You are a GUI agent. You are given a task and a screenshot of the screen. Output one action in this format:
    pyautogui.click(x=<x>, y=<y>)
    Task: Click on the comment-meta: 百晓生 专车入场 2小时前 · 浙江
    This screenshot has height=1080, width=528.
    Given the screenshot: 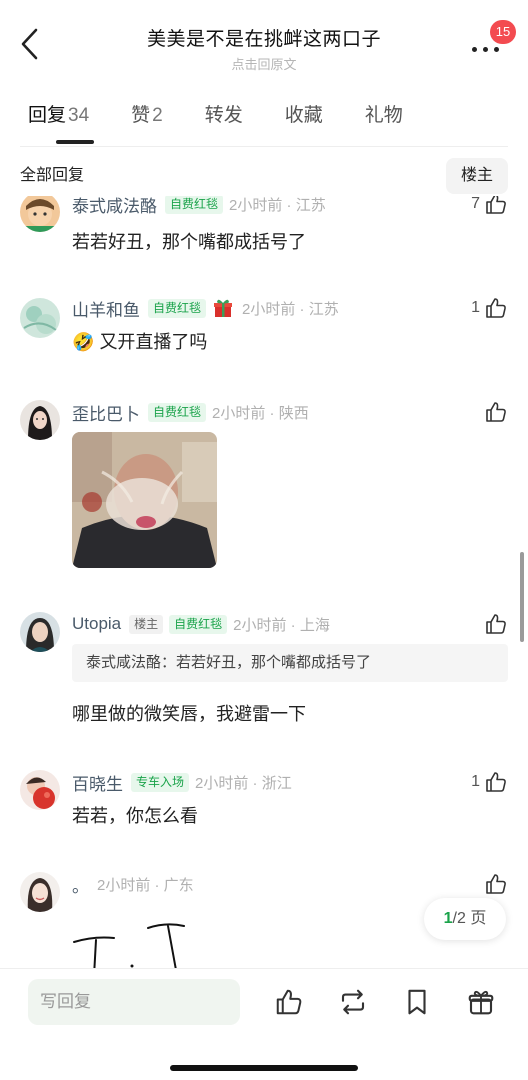 What is the action you would take?
    pyautogui.click(x=290, y=782)
    